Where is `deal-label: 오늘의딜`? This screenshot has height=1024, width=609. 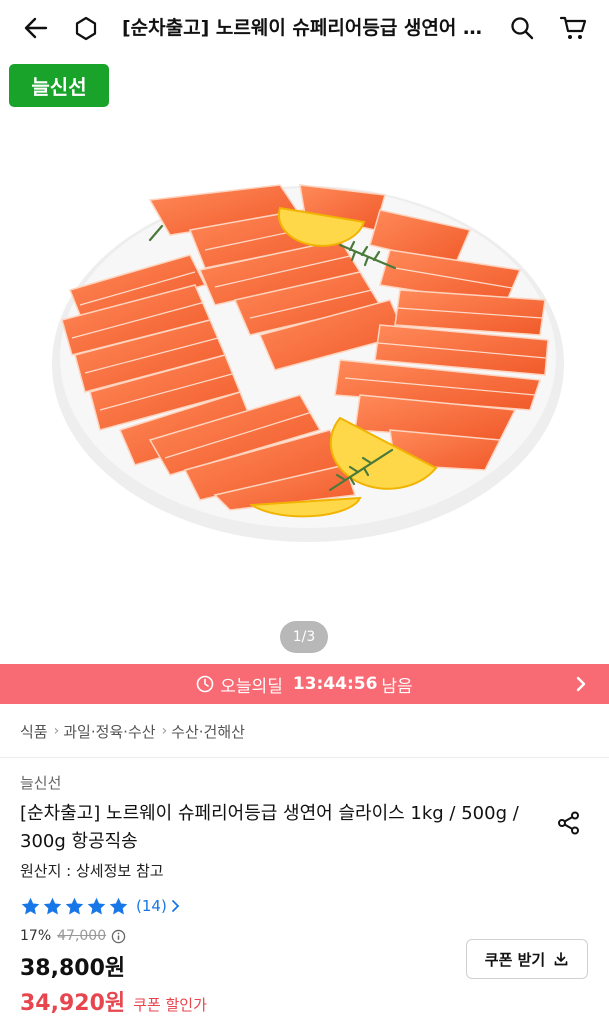 deal-label: 오늘의딜 is located at coordinates (251, 686).